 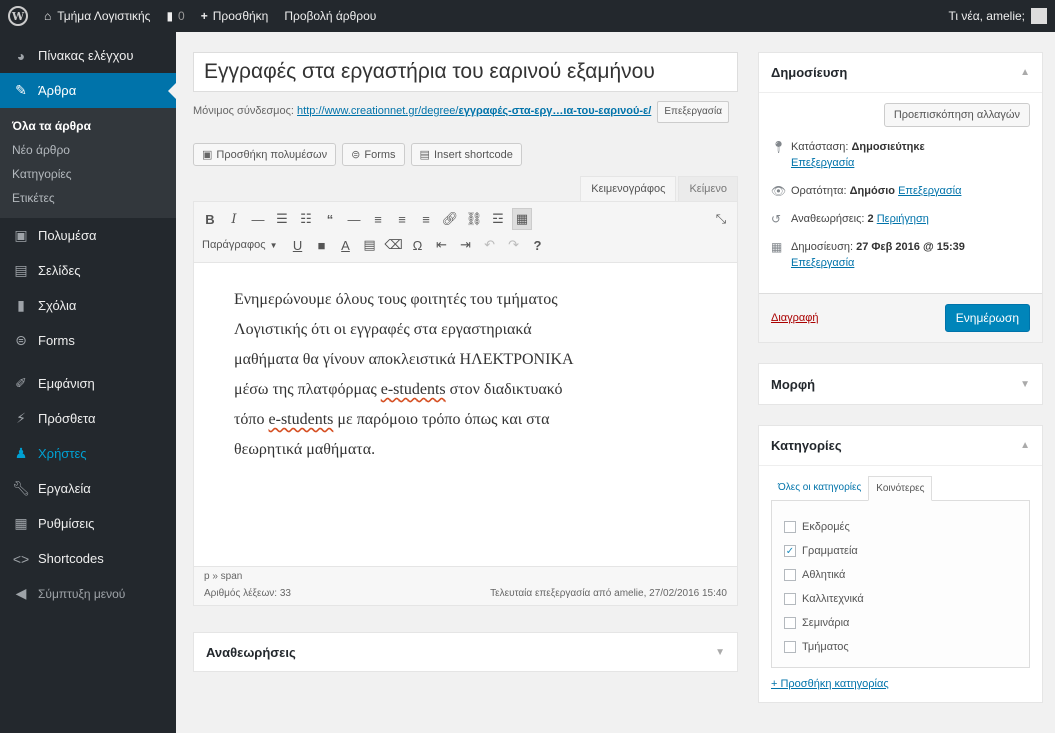 I want to click on view-post-link: Προβολή άρθρου, so click(x=330, y=16).